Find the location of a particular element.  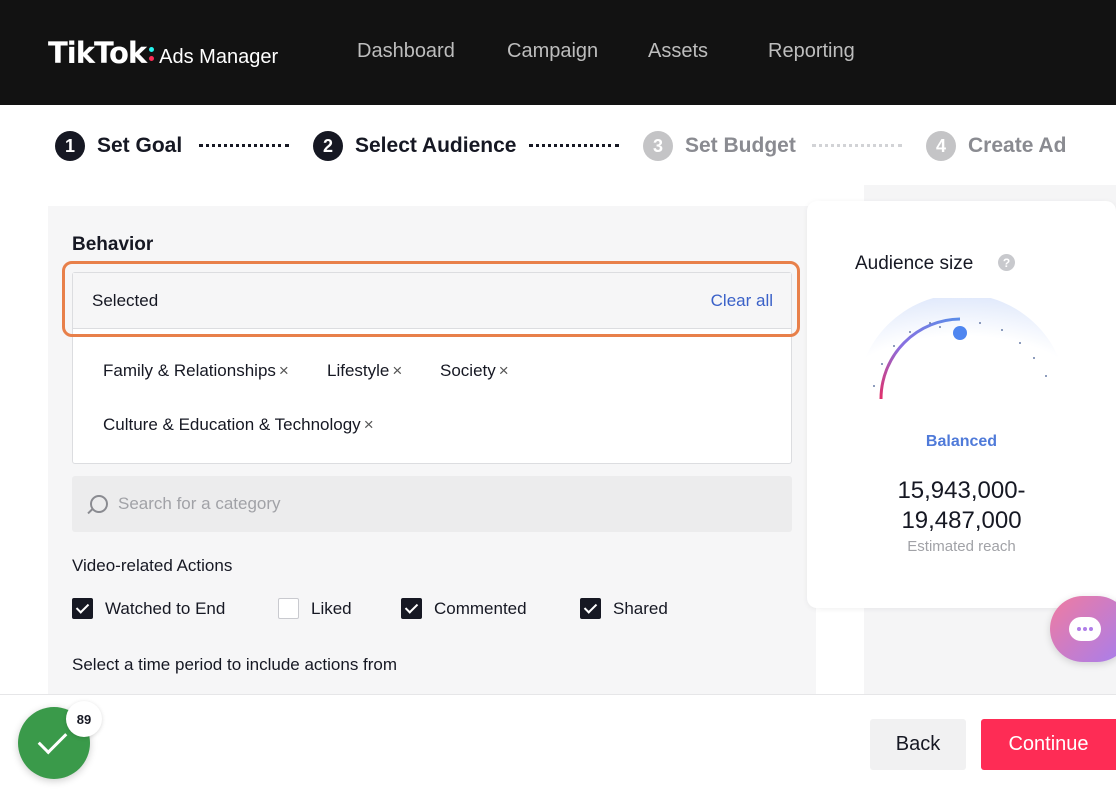

chat-button is located at coordinates (1083, 629).